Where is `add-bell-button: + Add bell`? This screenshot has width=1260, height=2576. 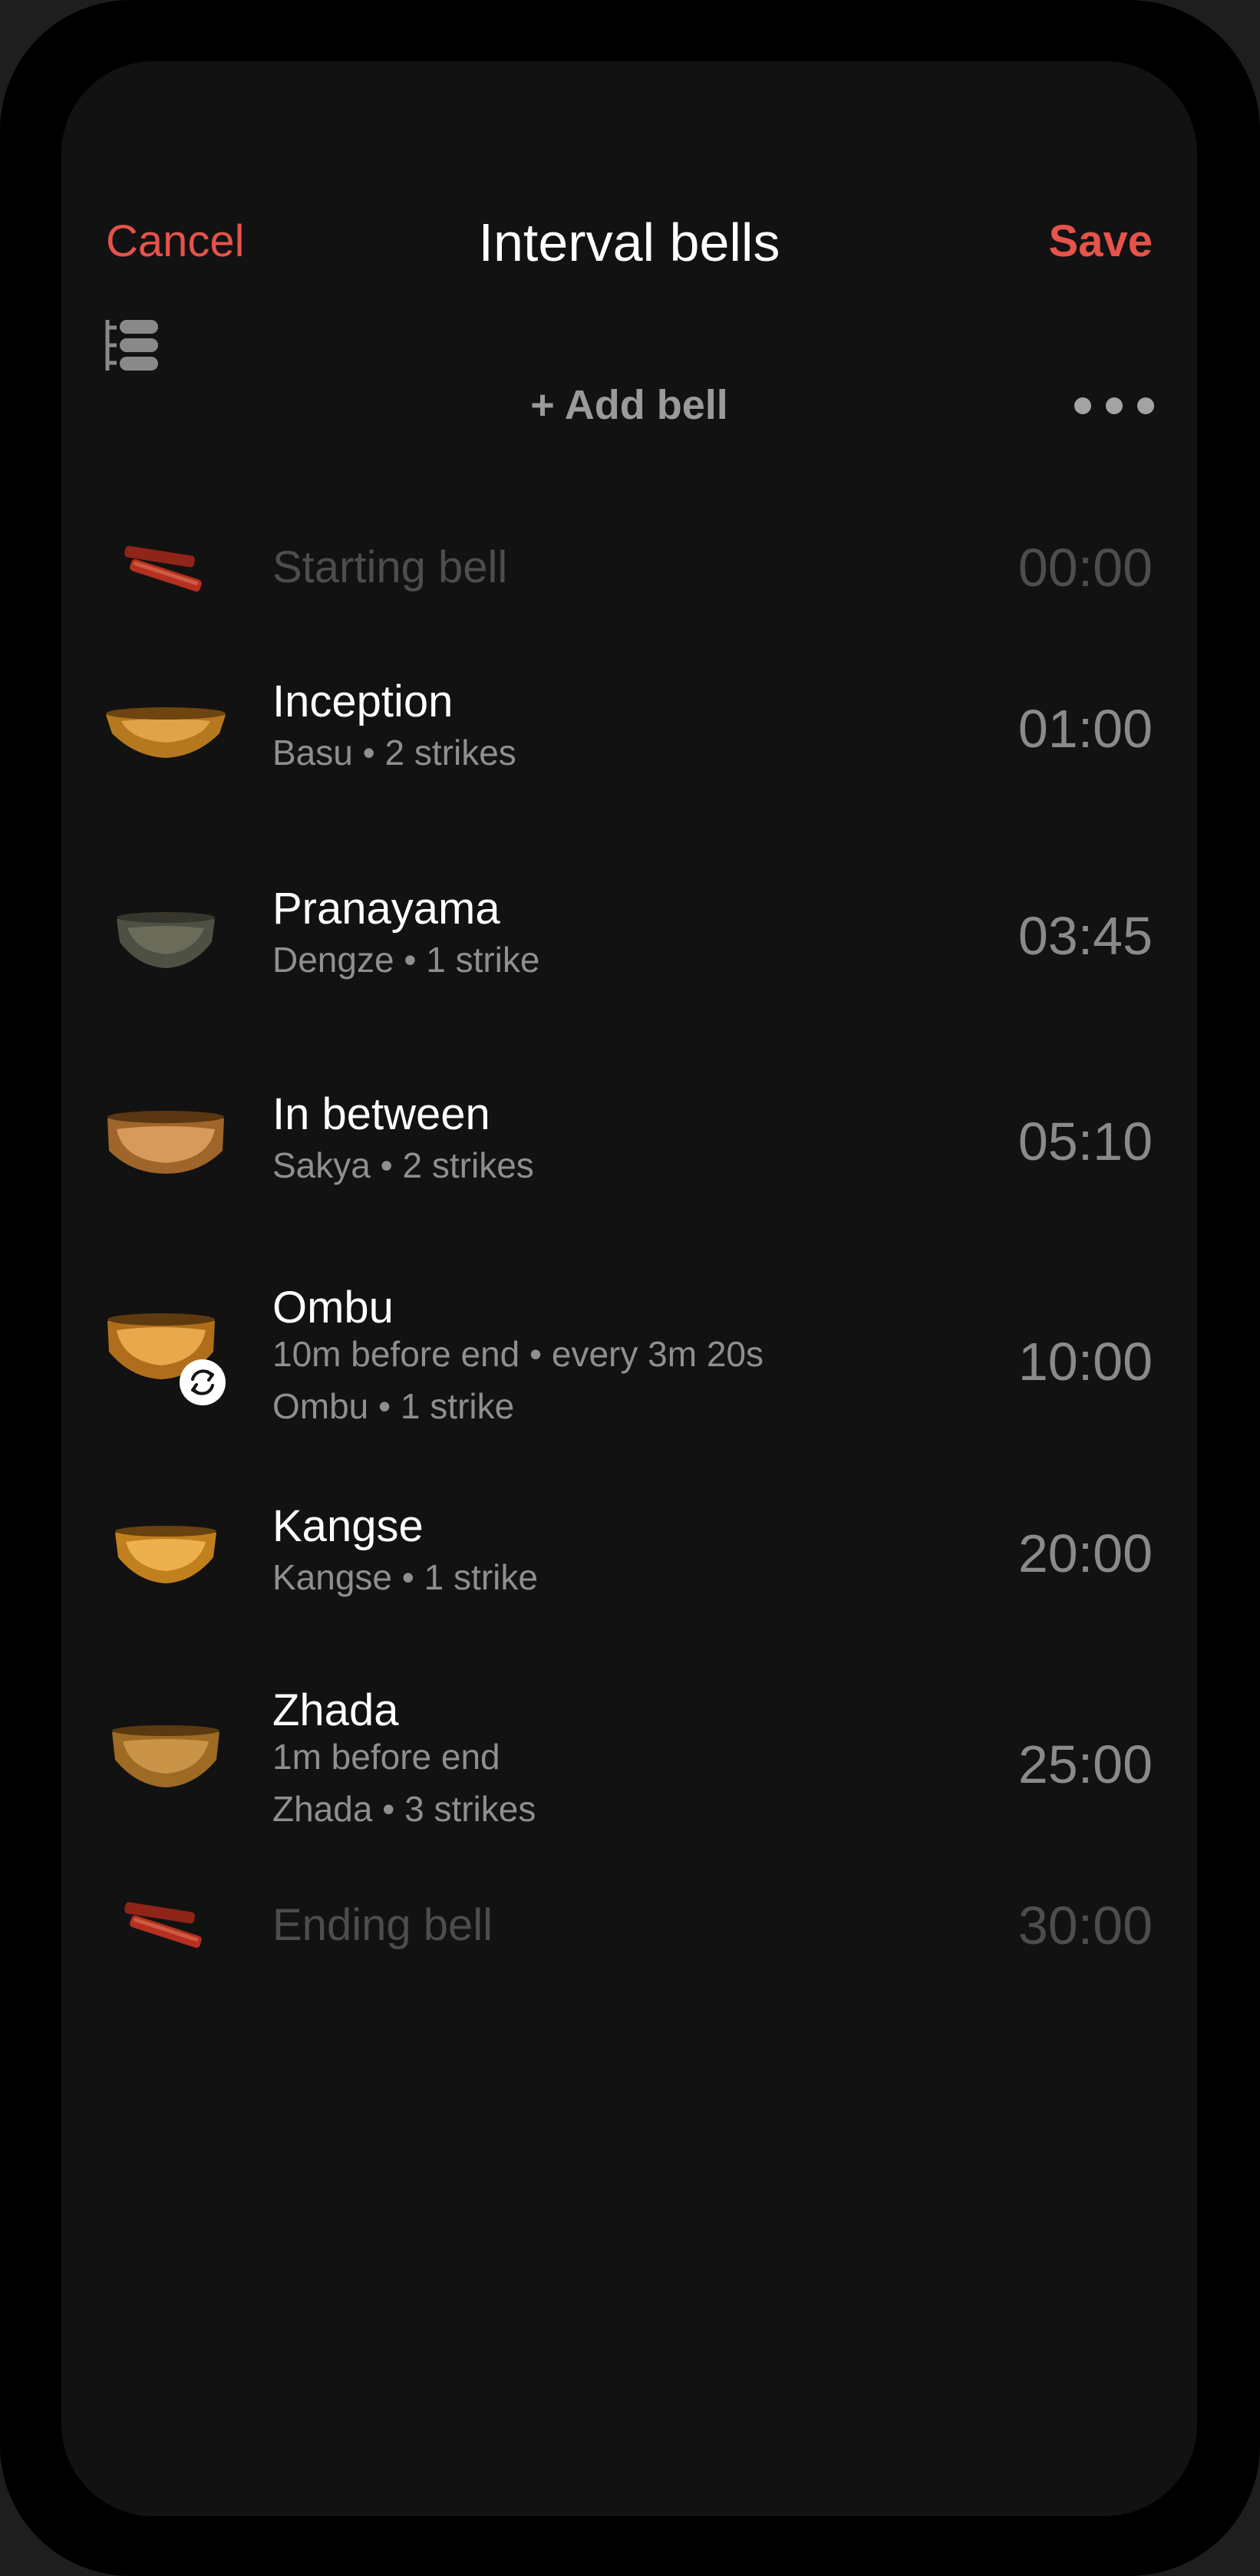
add-bell-button: + Add bell is located at coordinates (629, 405).